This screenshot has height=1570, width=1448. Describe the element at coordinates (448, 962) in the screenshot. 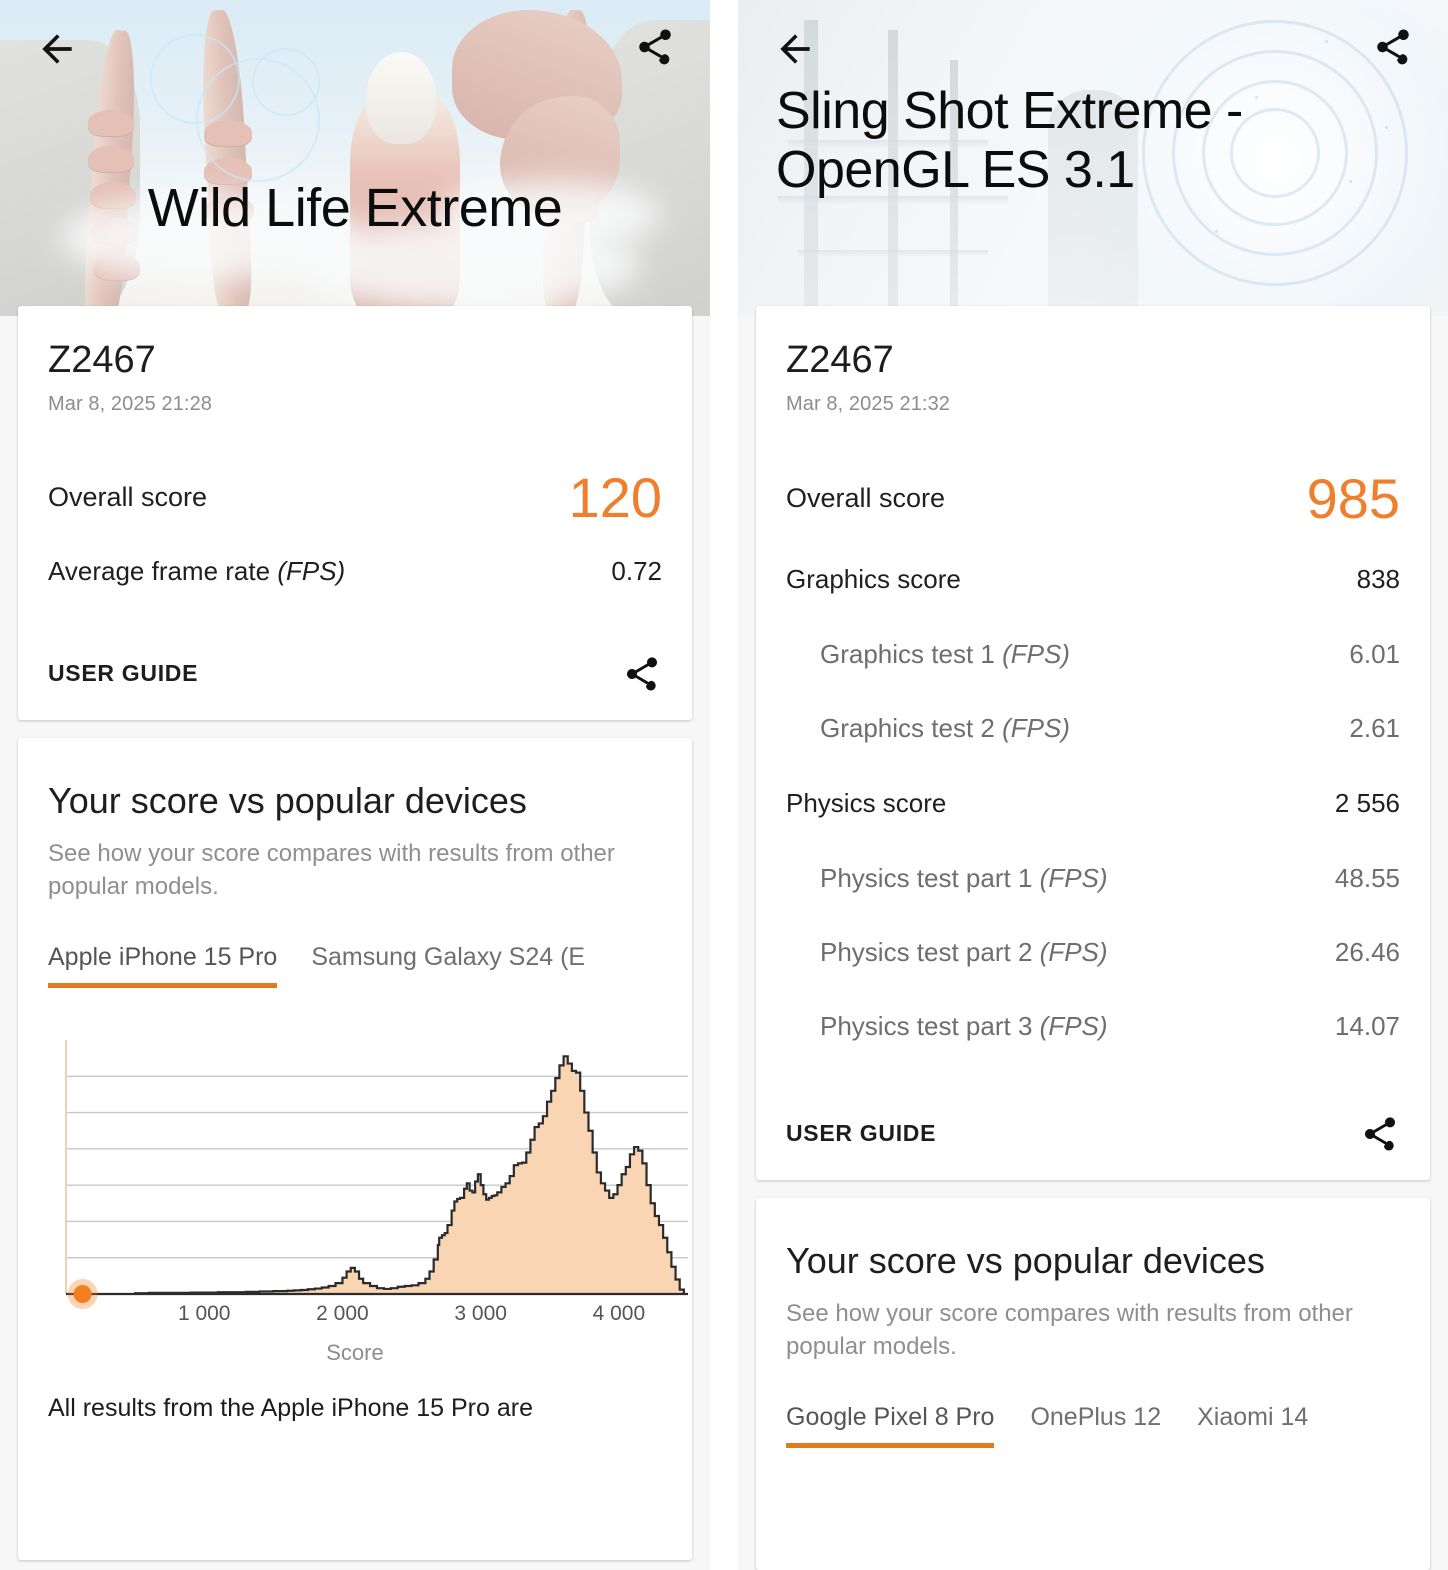

I see `tab-samsung-galaxy-s24: Samsung Galaxy S24 (E` at that location.